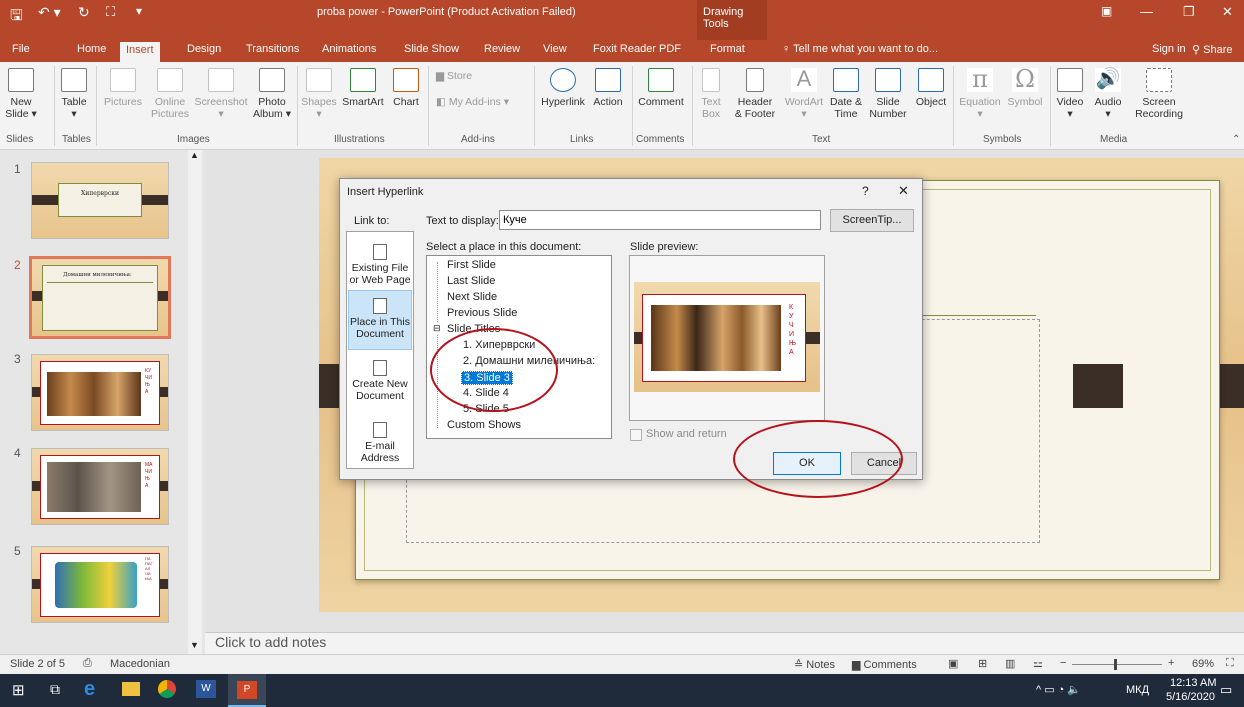 Image resolution: width=1244 pixels, height=707 pixels. I want to click on powerpoint-taskbar-item: P, so click(247, 690).